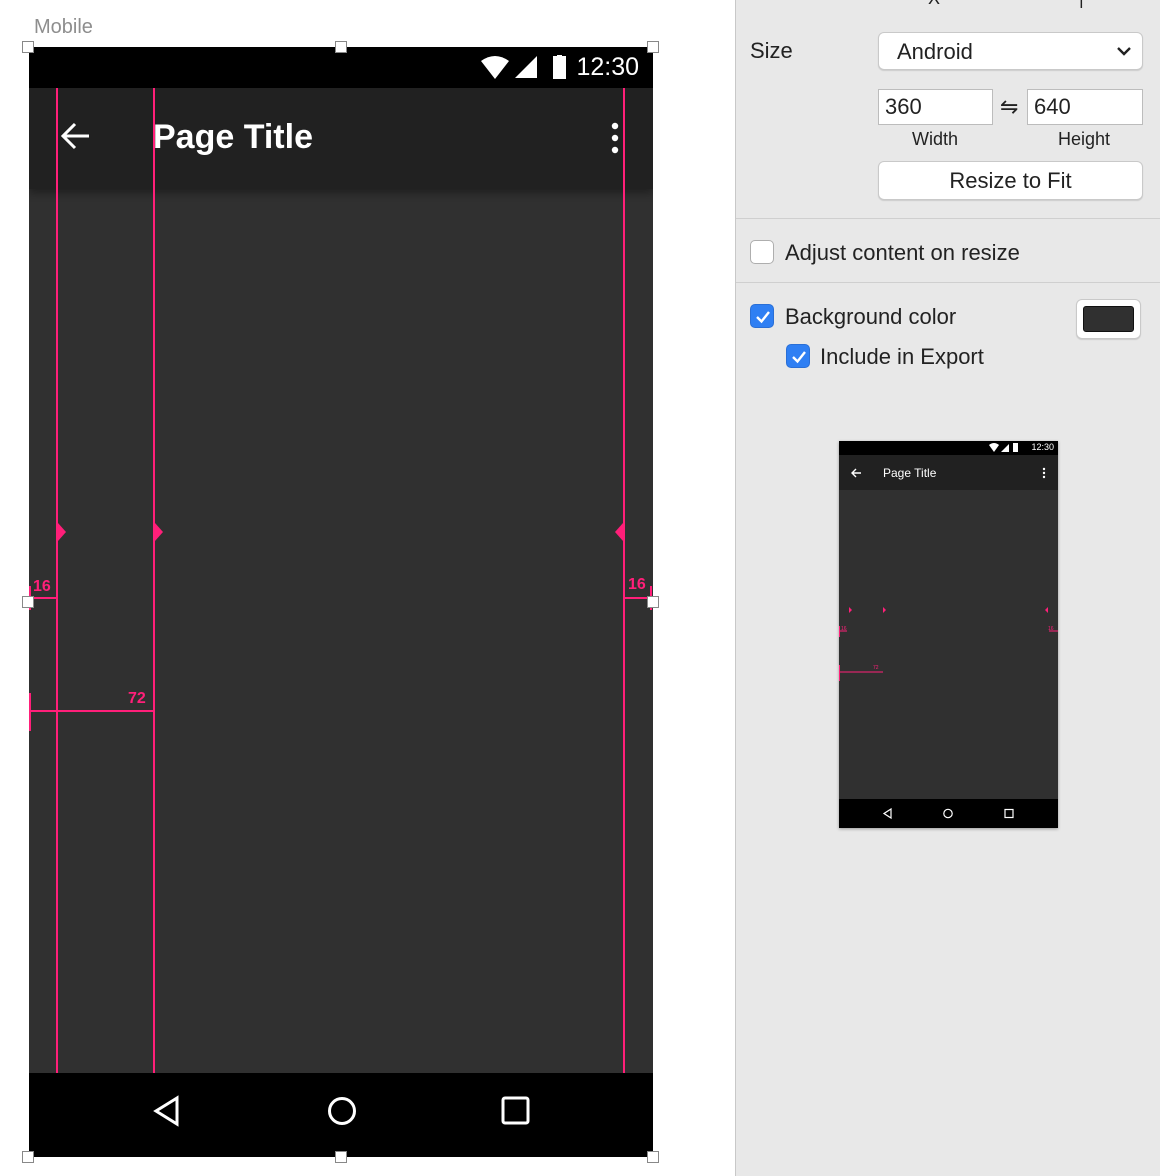 This screenshot has width=1160, height=1176. What do you see at coordinates (1124, 53) in the screenshot?
I see `chevron-down-icon` at bounding box center [1124, 53].